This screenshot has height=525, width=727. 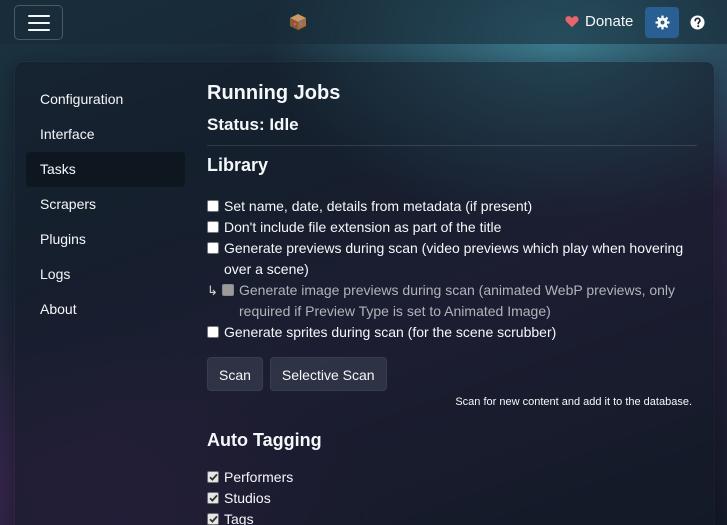 I want to click on checkbox-disabled, so click(x=228, y=290).